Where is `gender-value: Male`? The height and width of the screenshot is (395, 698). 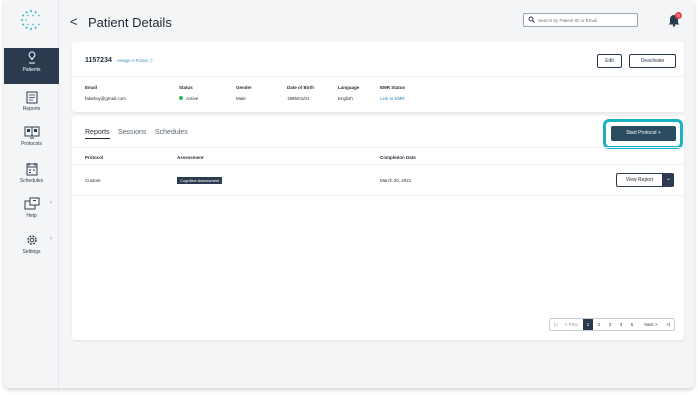
gender-value: Male is located at coordinates (241, 98).